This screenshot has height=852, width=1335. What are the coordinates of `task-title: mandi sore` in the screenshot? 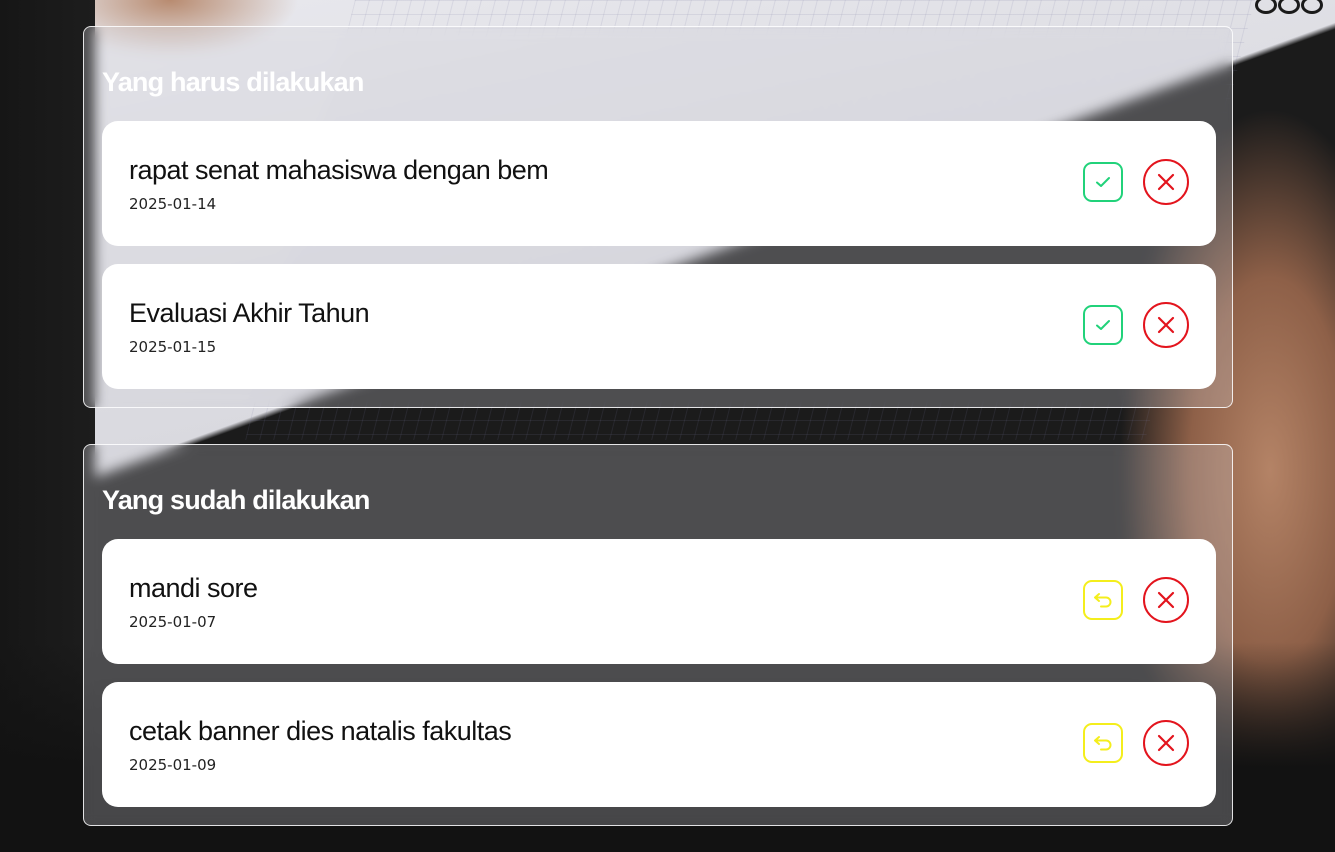 It's located at (193, 588).